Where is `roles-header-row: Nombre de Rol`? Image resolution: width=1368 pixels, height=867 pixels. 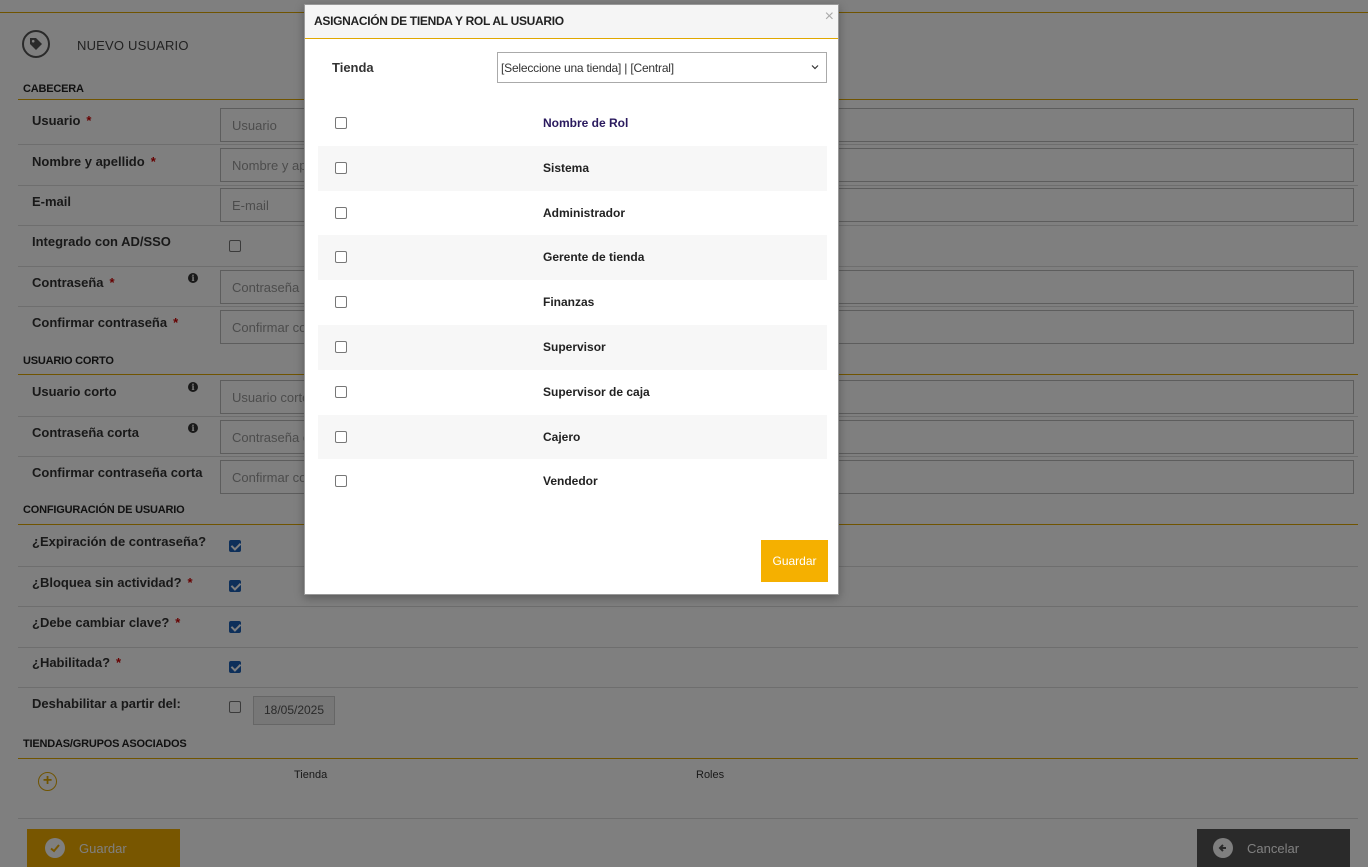 roles-header-row: Nombre de Rol is located at coordinates (572, 123).